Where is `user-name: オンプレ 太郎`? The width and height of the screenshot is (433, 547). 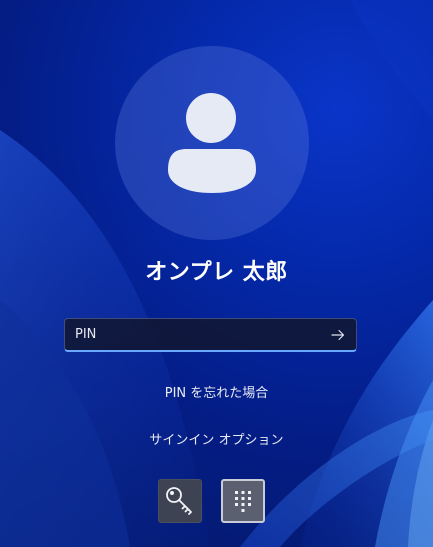
user-name: オンプレ 太郎 is located at coordinates (216, 272).